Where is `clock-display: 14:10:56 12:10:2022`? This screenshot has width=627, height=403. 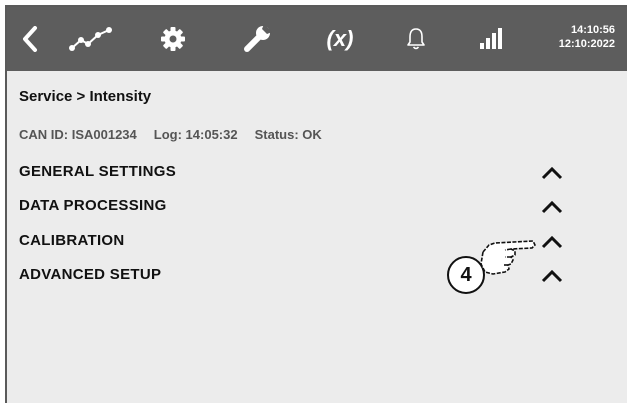 clock-display: 14:10:56 12:10:2022 is located at coordinates (587, 37).